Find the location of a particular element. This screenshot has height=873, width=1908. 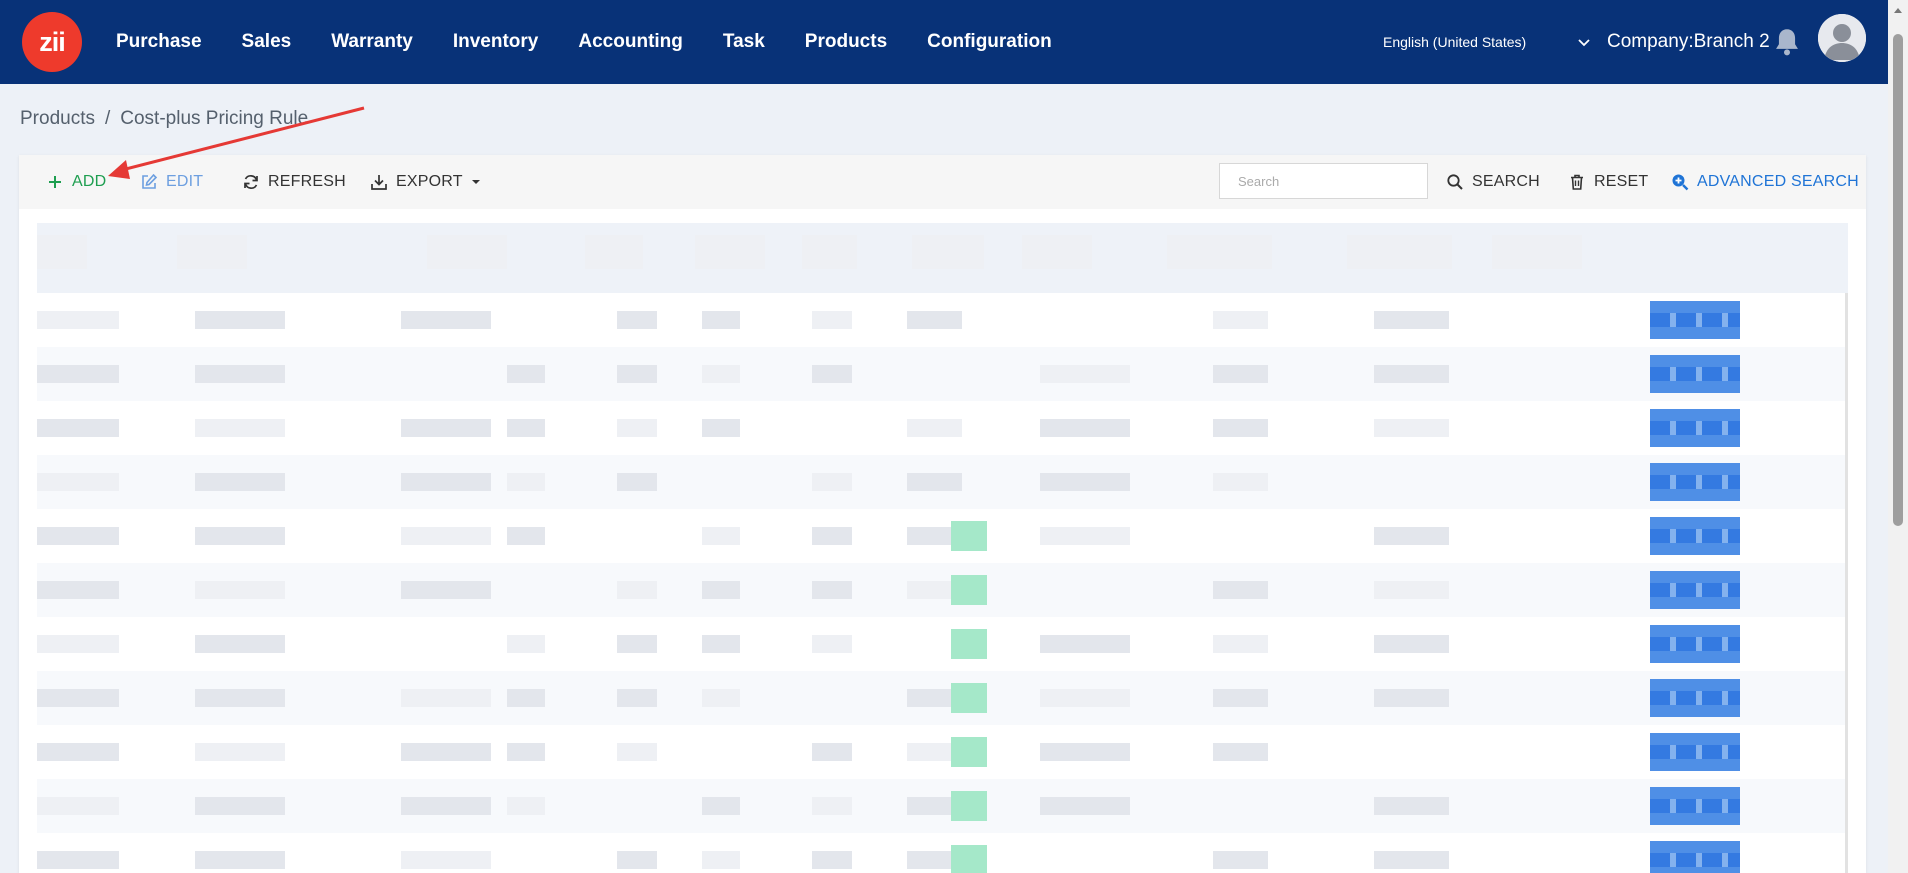

nav-item-products: Products is located at coordinates (846, 42).